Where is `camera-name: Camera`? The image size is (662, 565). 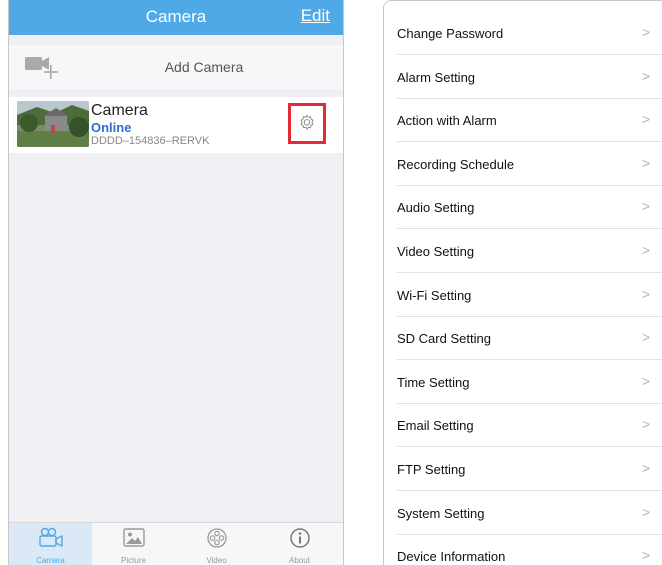 camera-name: Camera is located at coordinates (119, 110).